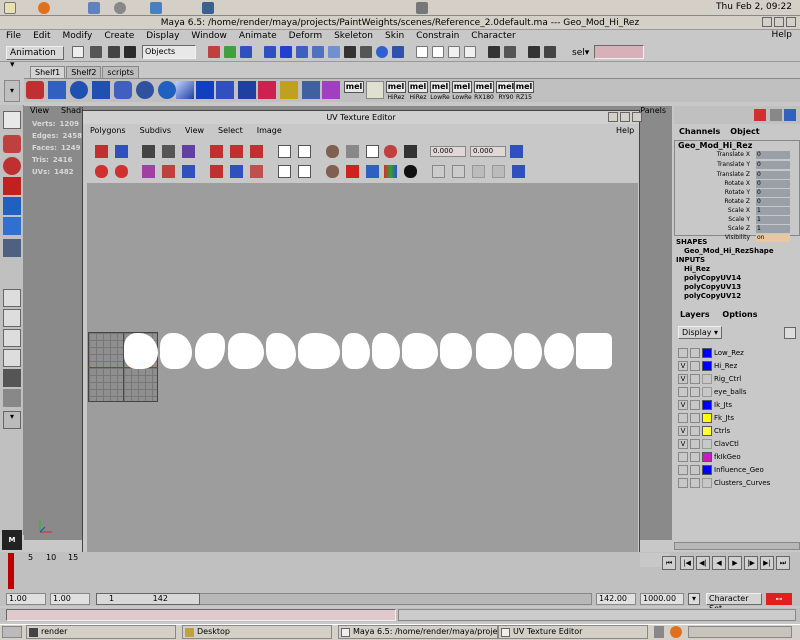  What do you see at coordinates (736, 165) in the screenshot?
I see `channel-row-translate-y: Translate Y 0` at bounding box center [736, 165].